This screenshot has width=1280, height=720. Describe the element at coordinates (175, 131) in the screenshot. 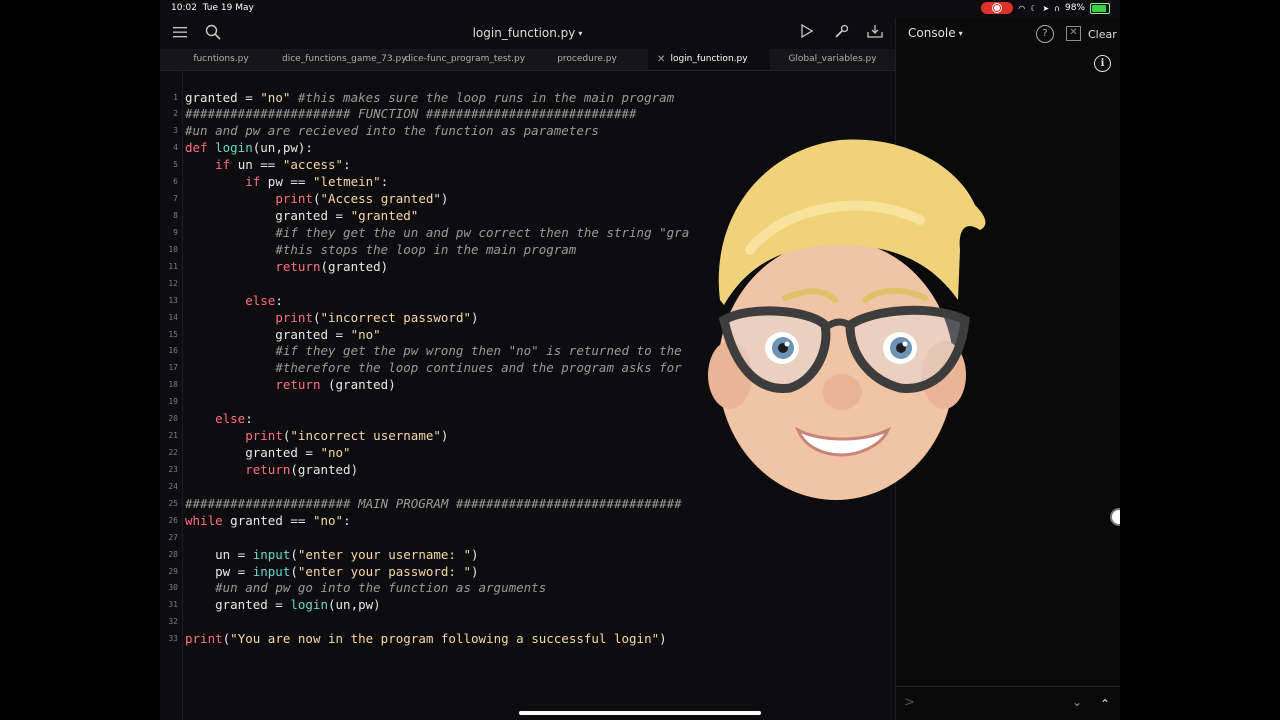

I see `line-number: 3` at that location.